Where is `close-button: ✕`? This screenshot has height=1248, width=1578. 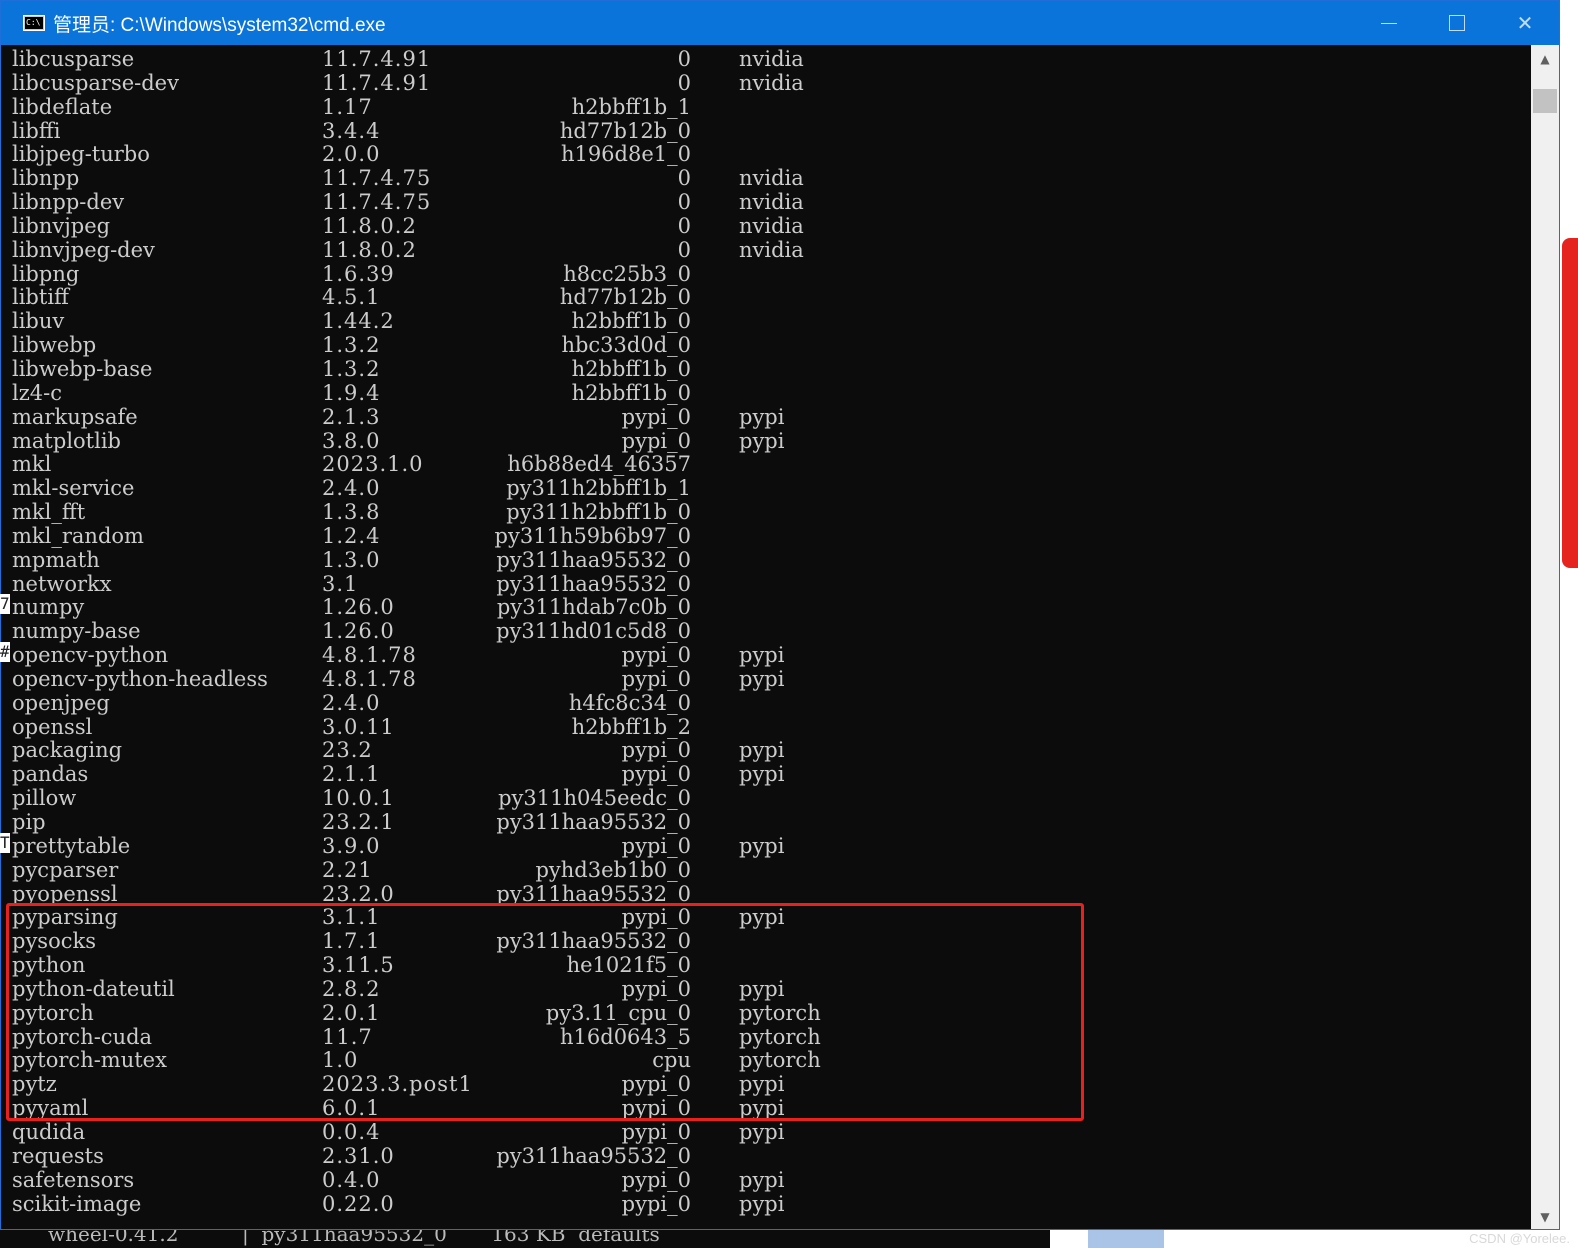
close-button: ✕ is located at coordinates (1525, 23).